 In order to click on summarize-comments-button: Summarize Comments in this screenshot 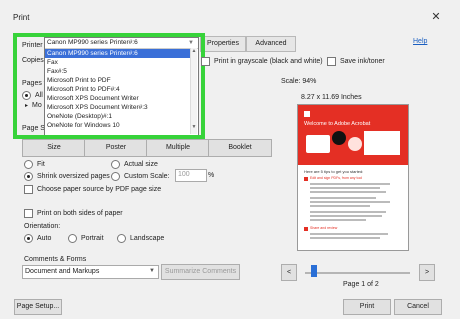, I will do `click(200, 272)`.